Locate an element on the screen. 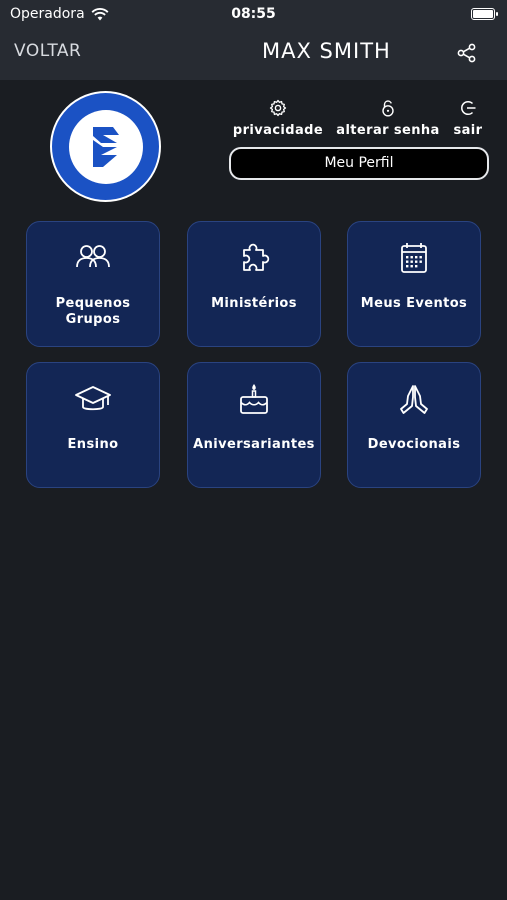 This screenshot has height=900, width=507. avatar is located at coordinates (105, 146).